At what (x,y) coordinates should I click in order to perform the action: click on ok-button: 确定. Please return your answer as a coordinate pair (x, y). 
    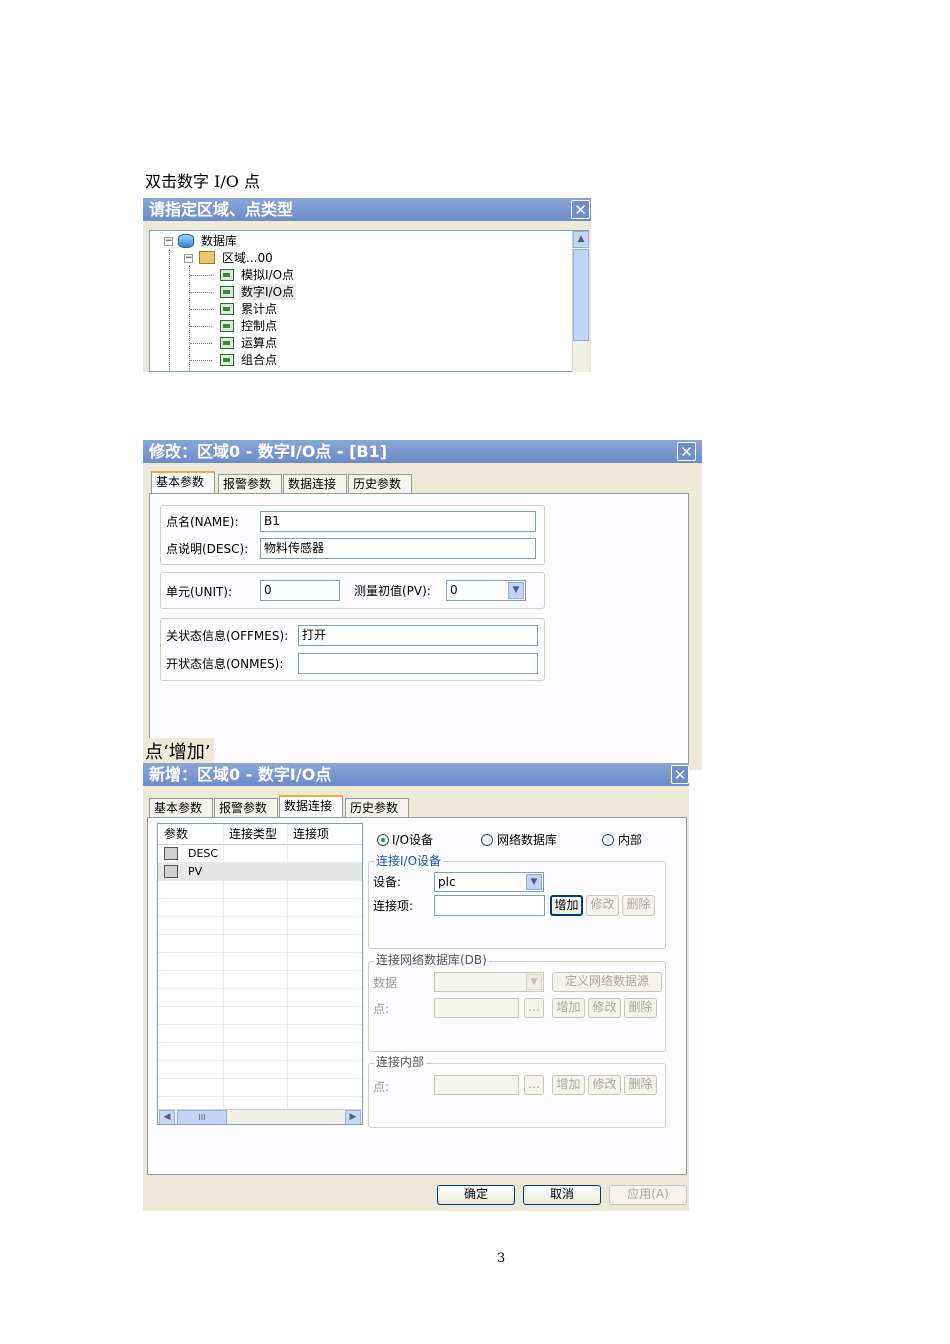
    Looking at the image, I should click on (476, 1195).